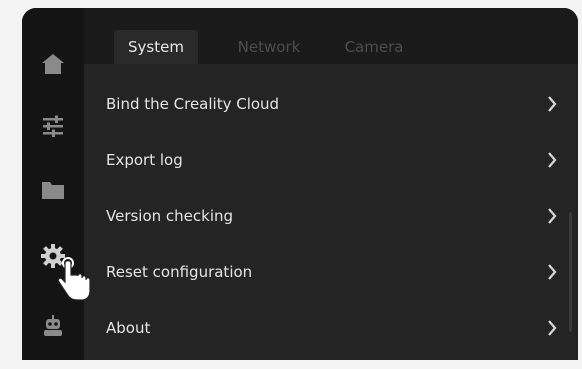 The image size is (582, 369). I want to click on menu-item-label: Bind the Creality Cloud, so click(193, 104).